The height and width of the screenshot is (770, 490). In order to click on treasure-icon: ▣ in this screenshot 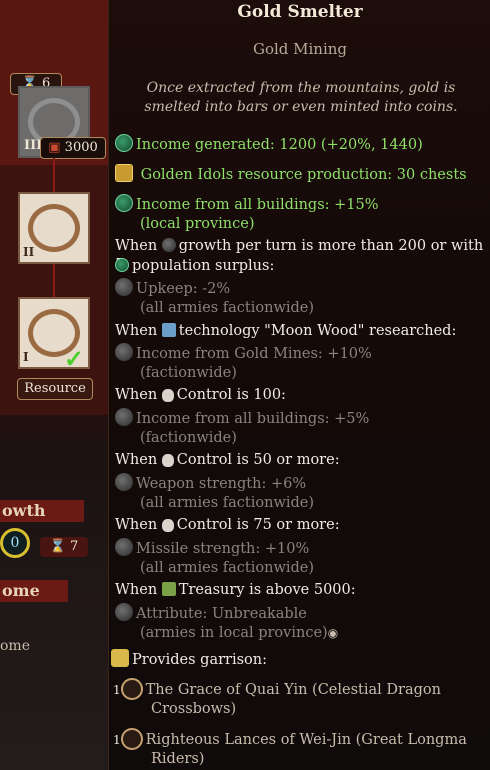, I will do `click(54, 147)`.